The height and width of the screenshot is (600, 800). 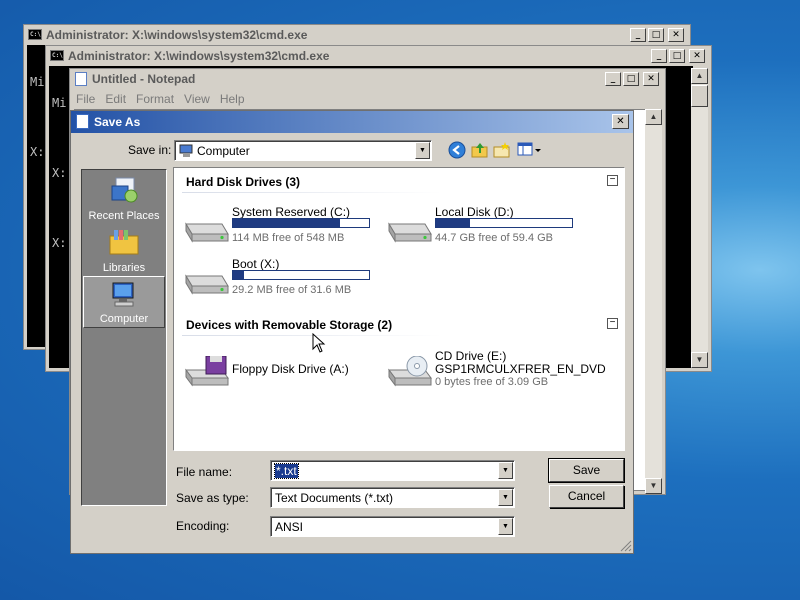 I want to click on menu-file: File, so click(x=85, y=99).